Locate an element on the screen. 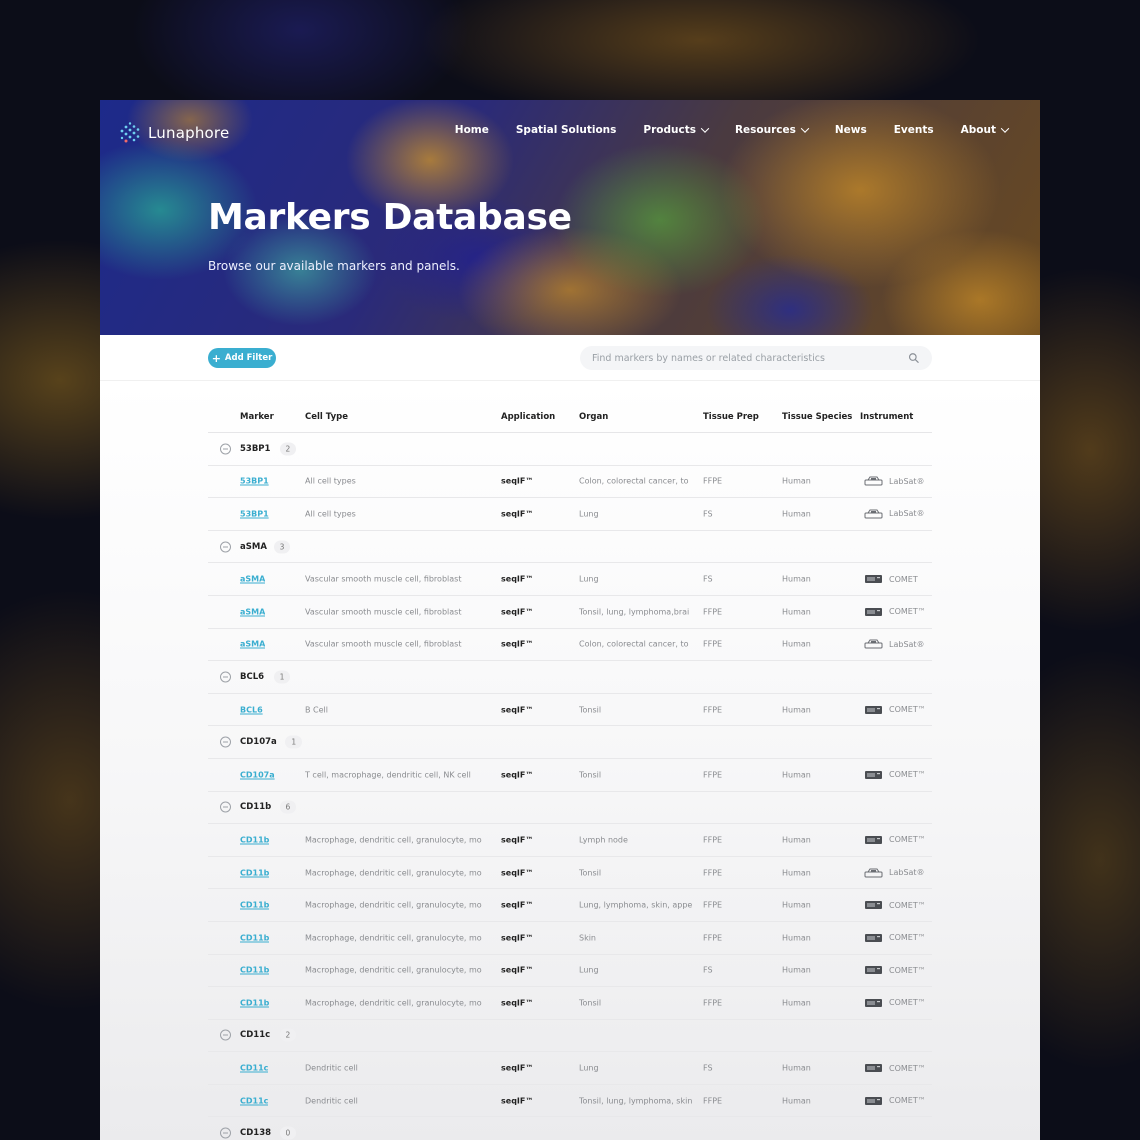  header-tissue-prep: Tissue Prep is located at coordinates (731, 417).